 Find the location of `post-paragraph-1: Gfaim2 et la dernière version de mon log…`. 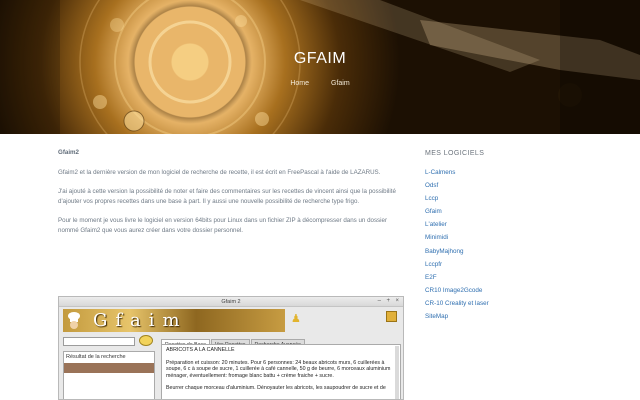

post-paragraph-1: Gfaim2 et la dernière version de mon log… is located at coordinates (219, 172).